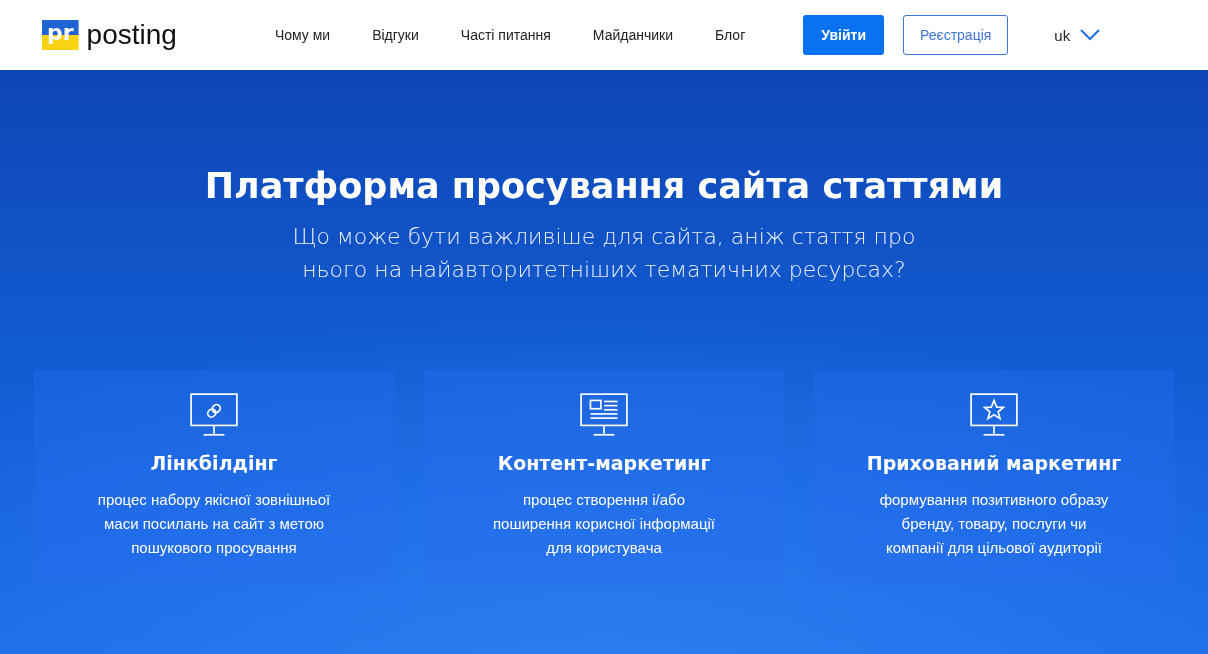 The height and width of the screenshot is (654, 1208). Describe the element at coordinates (214, 524) in the screenshot. I see `feature-description: процес набору якісної зовнішньої маси посилань на сайт з метою пошукового просування` at that location.